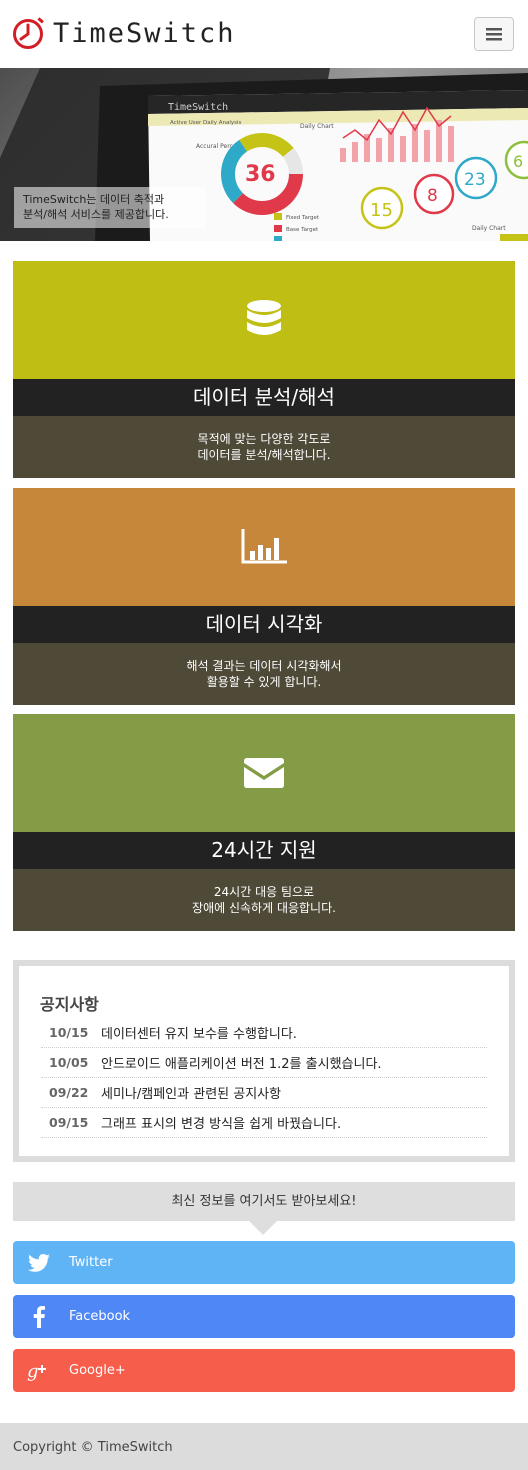  Describe the element at coordinates (317, 126) in the screenshot. I see `tablet-chart-title: Daily Chart` at that location.